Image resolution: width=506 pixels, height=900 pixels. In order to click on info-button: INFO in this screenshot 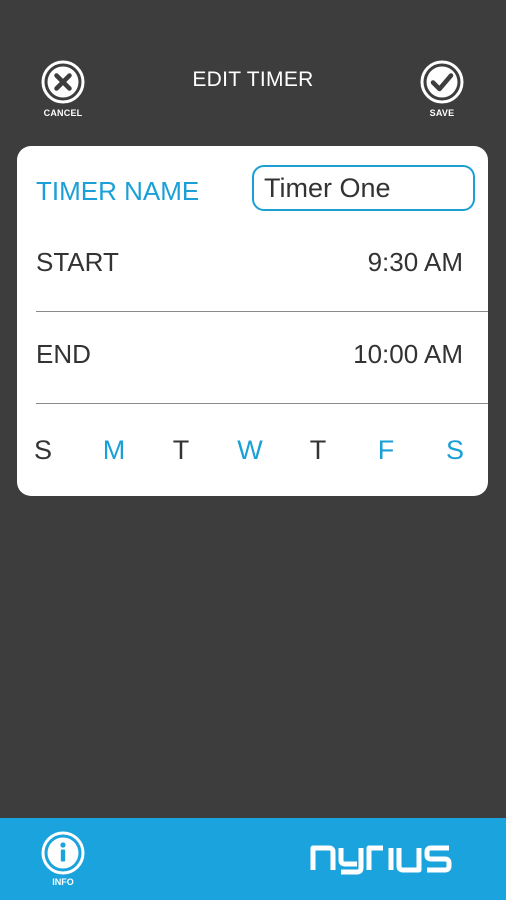, I will do `click(63, 858)`.